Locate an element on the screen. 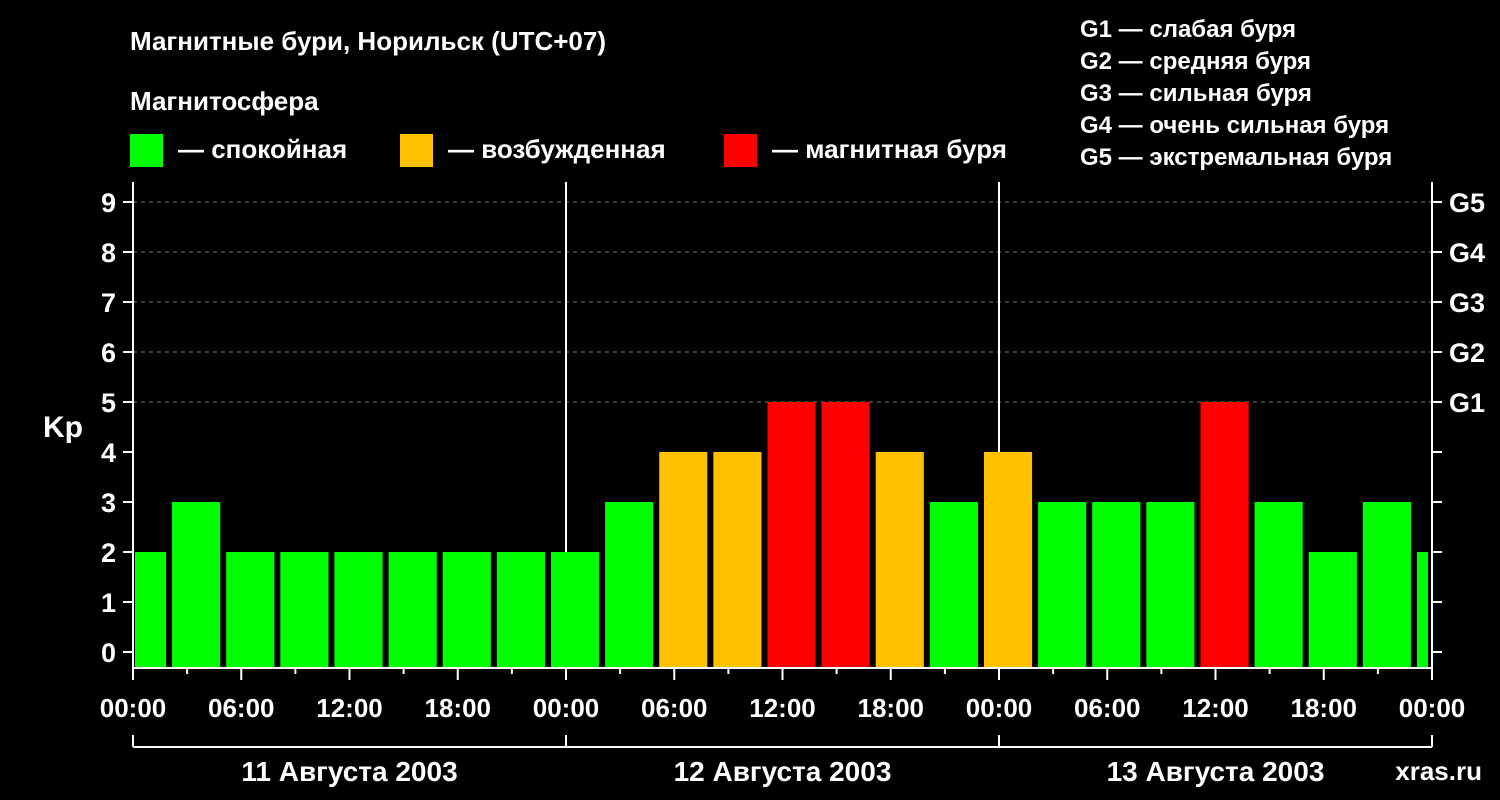 The width and height of the screenshot is (1500, 800). day-label: 13 Августа 2003 is located at coordinates (1216, 771).